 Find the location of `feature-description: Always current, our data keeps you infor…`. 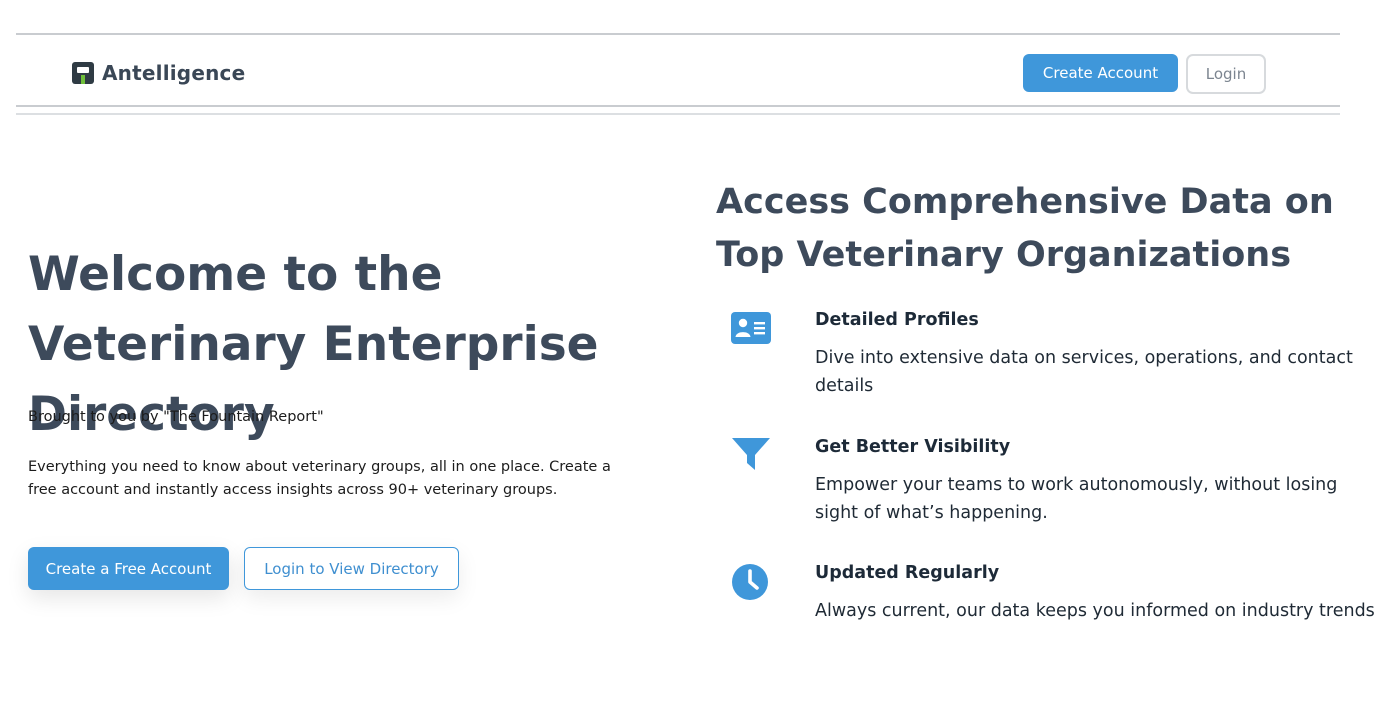

feature-description: Always current, our data keeps you infor… is located at coordinates (1095, 611).